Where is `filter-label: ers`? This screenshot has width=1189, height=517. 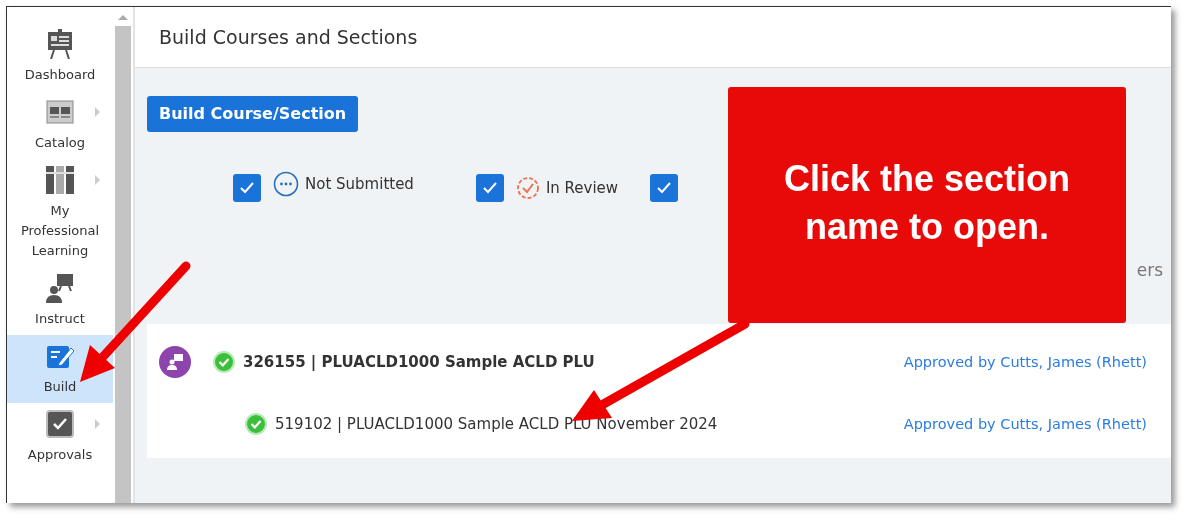
filter-label: ers is located at coordinates (1149, 271).